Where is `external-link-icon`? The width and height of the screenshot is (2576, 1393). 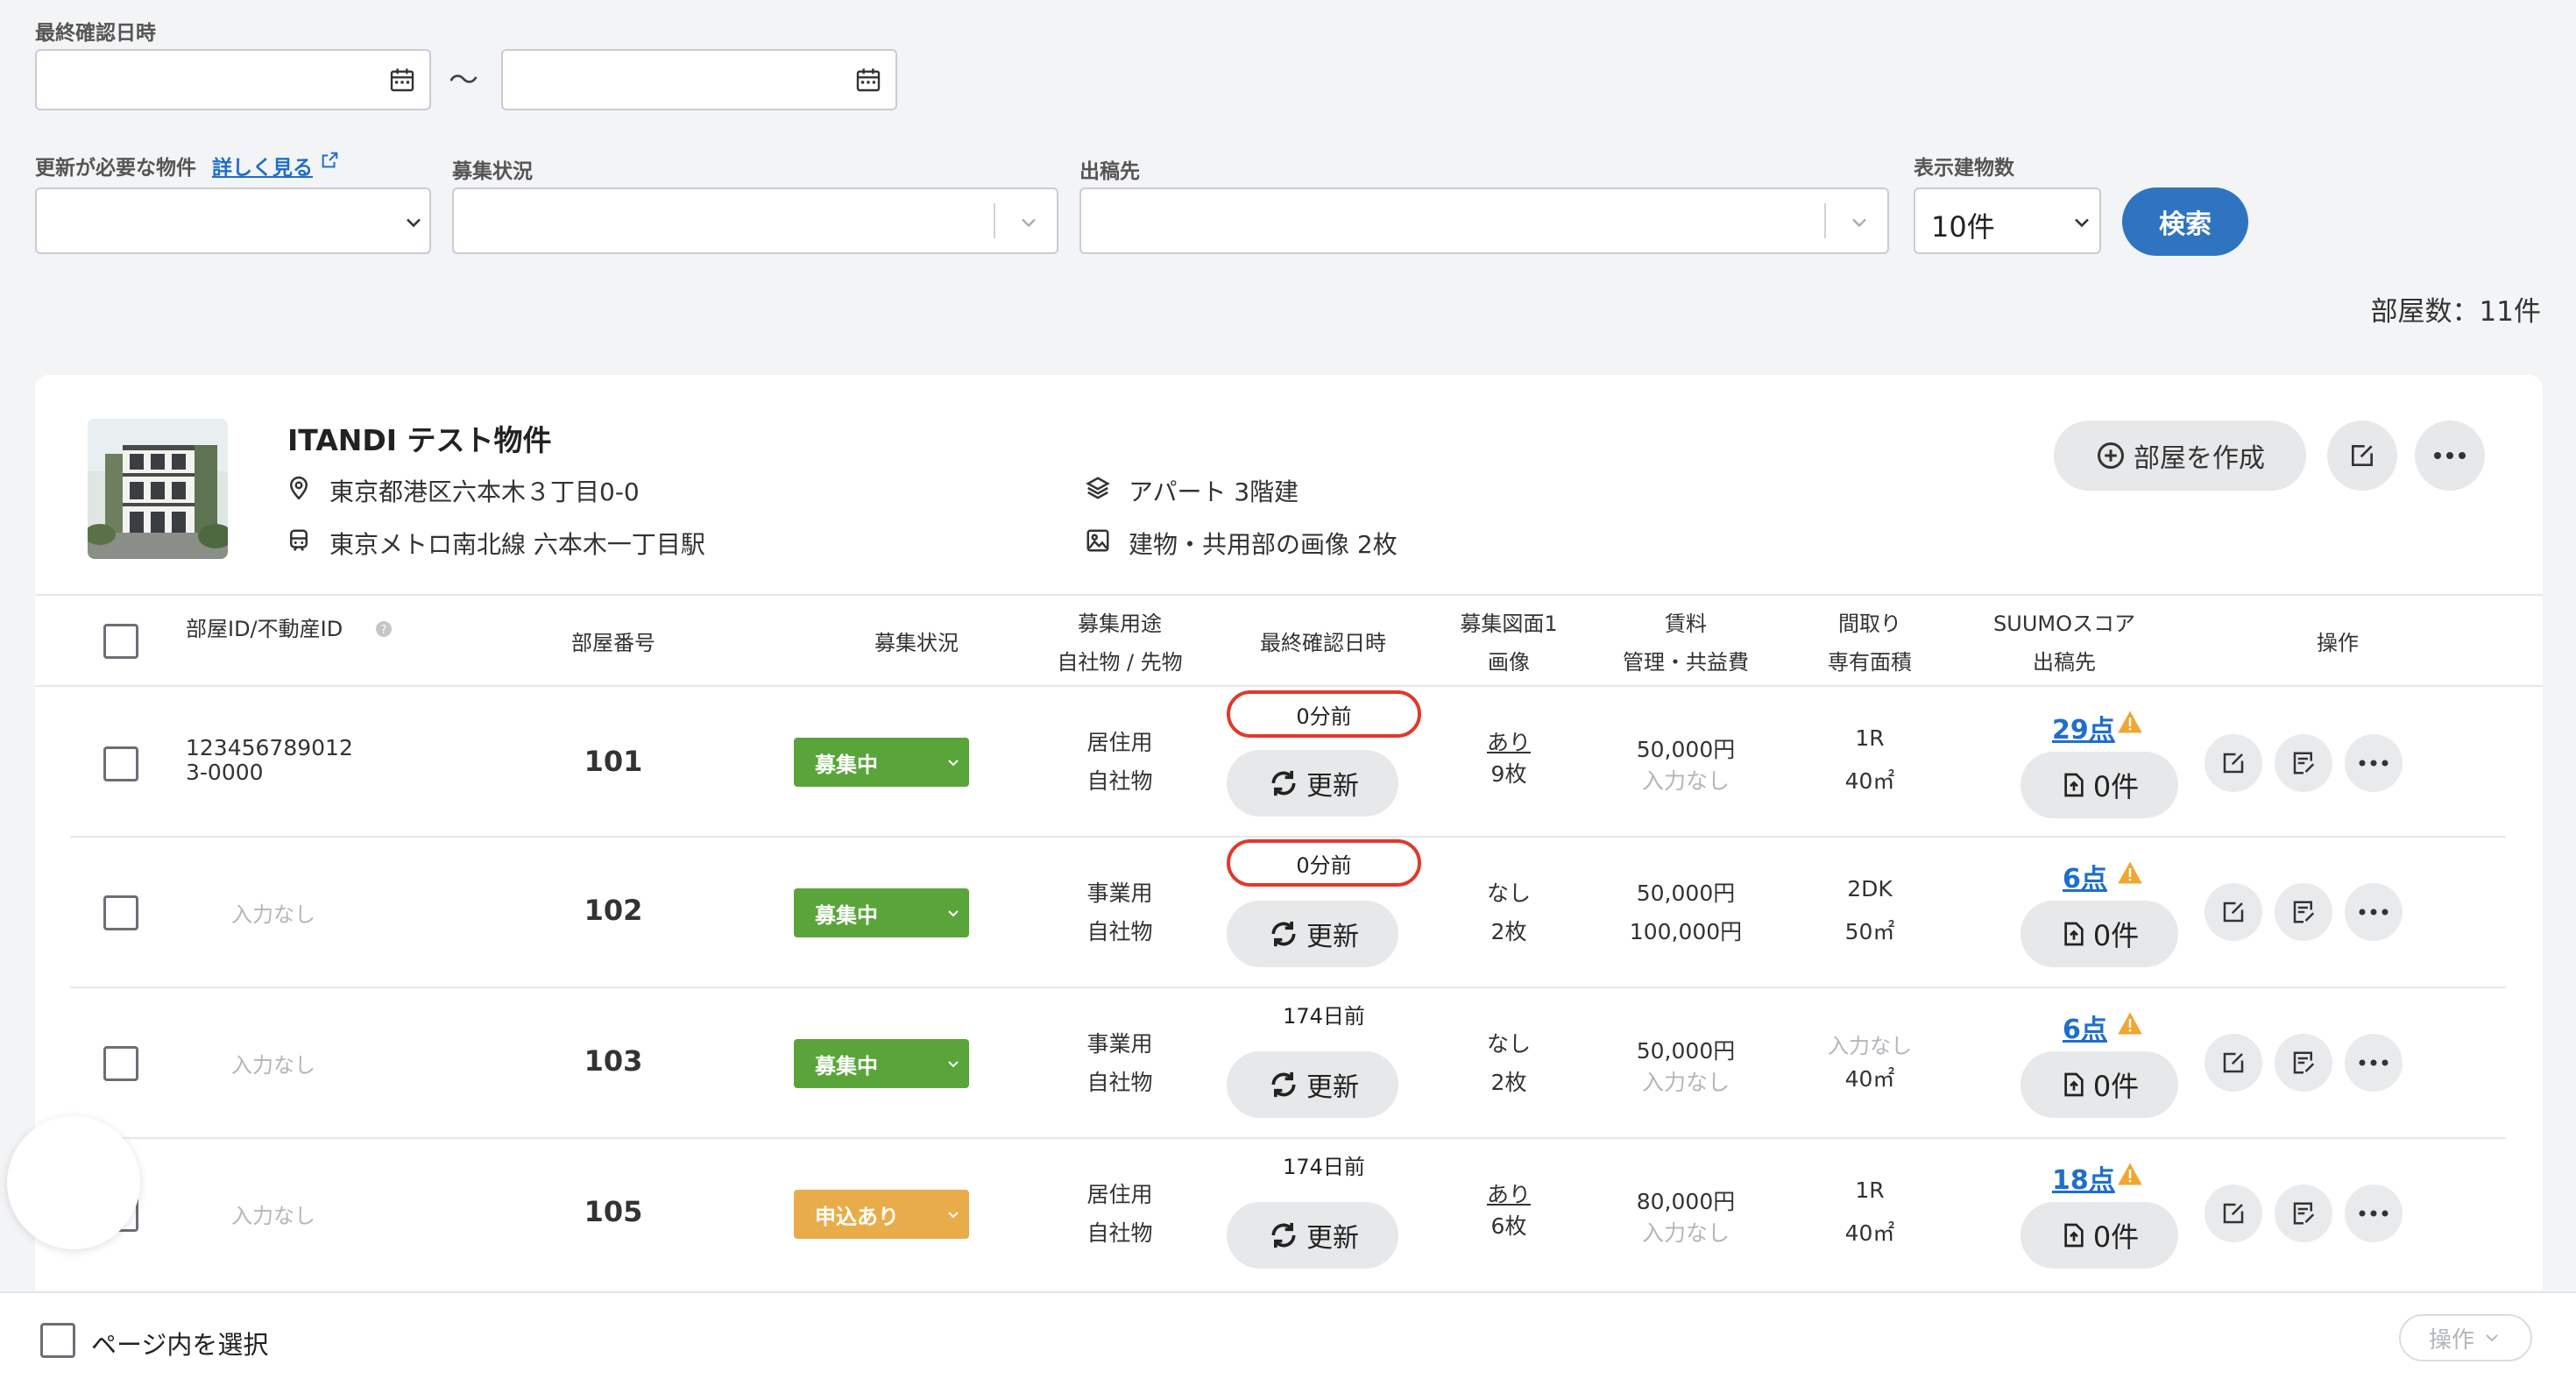 external-link-icon is located at coordinates (329, 161).